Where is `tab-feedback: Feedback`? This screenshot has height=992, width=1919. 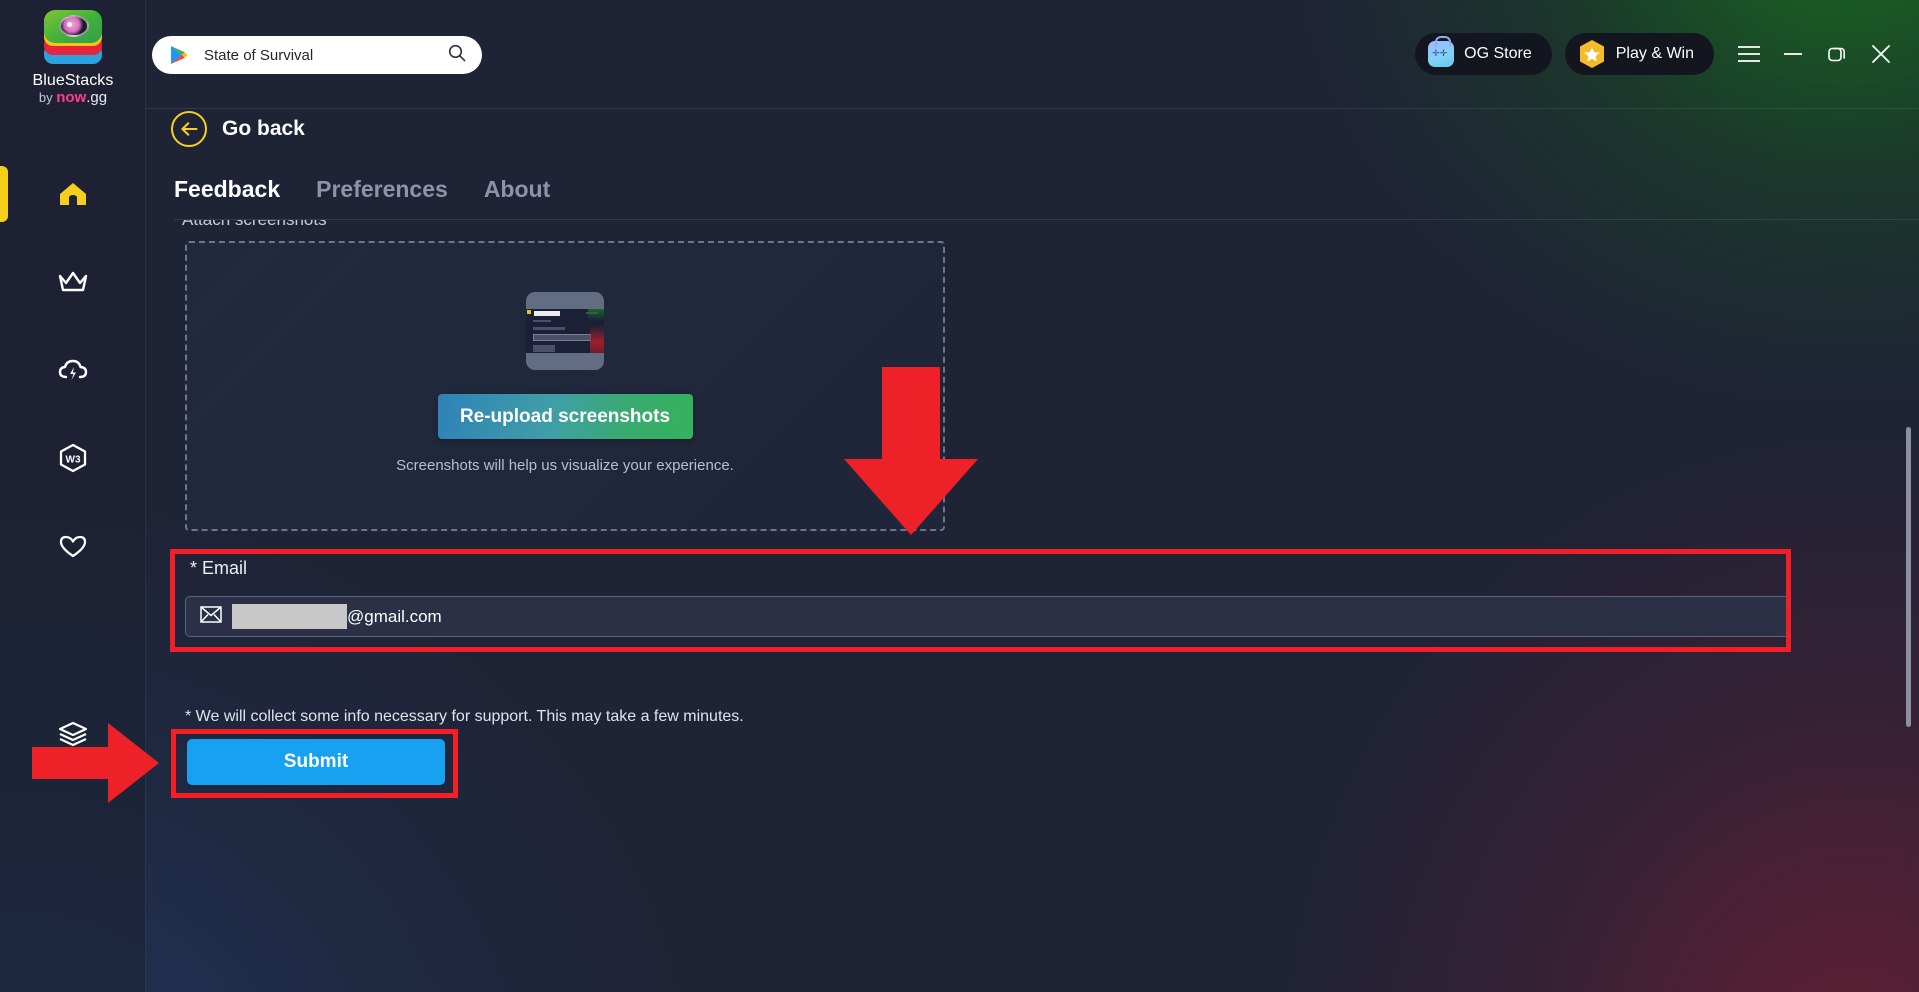 tab-feedback: Feedback is located at coordinates (227, 193).